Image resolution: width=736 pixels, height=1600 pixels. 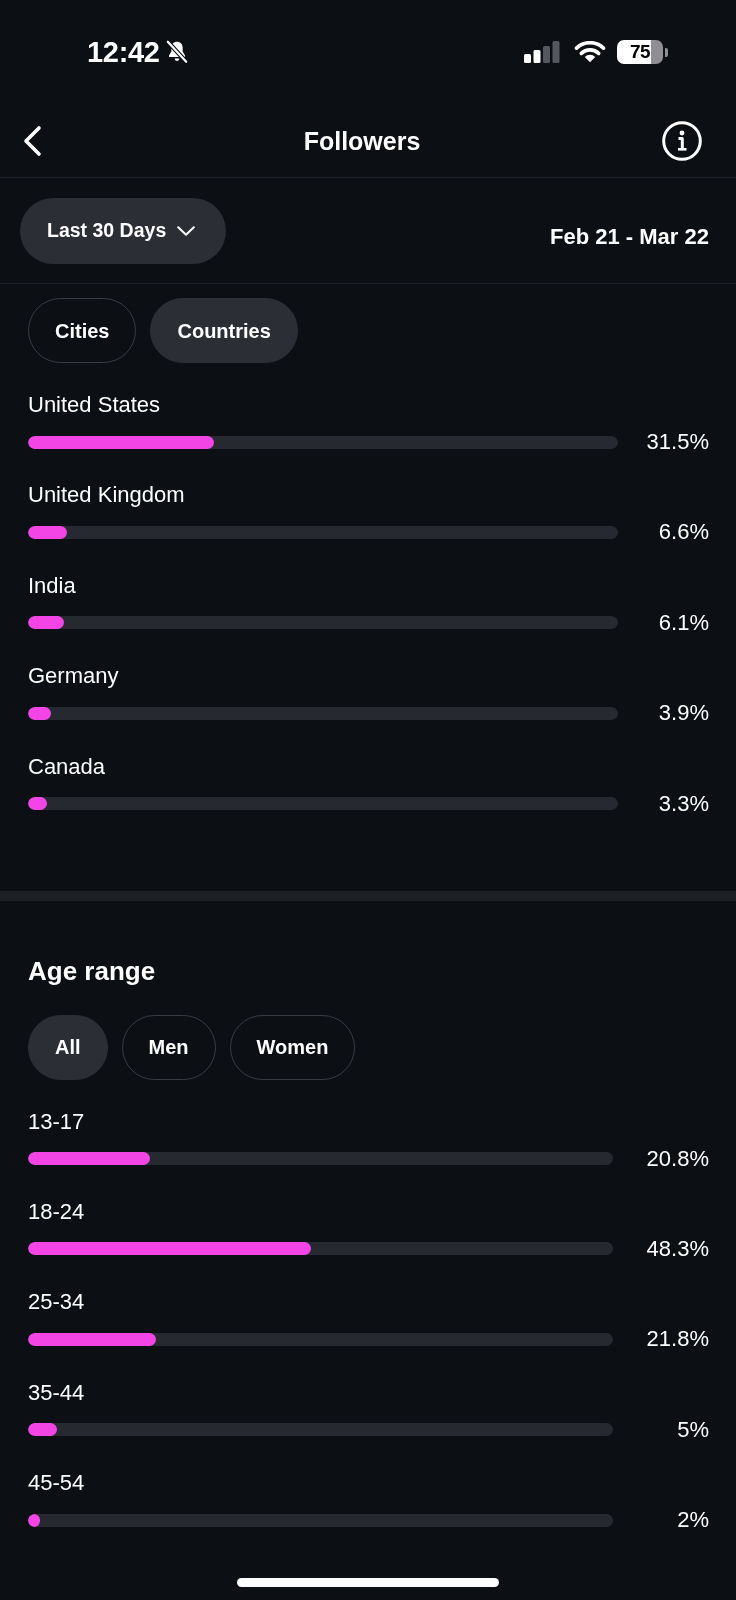 I want to click on status-time: 12:42, so click(x=123, y=52).